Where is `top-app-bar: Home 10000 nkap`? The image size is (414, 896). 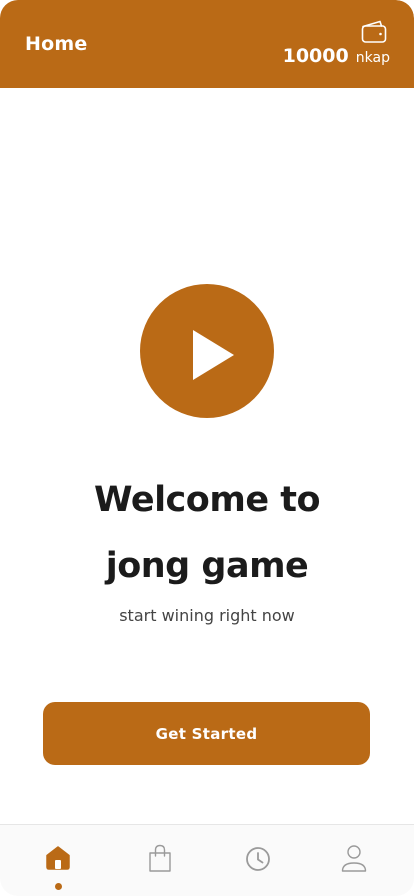
top-app-bar: Home 10000 nkap is located at coordinates (207, 44).